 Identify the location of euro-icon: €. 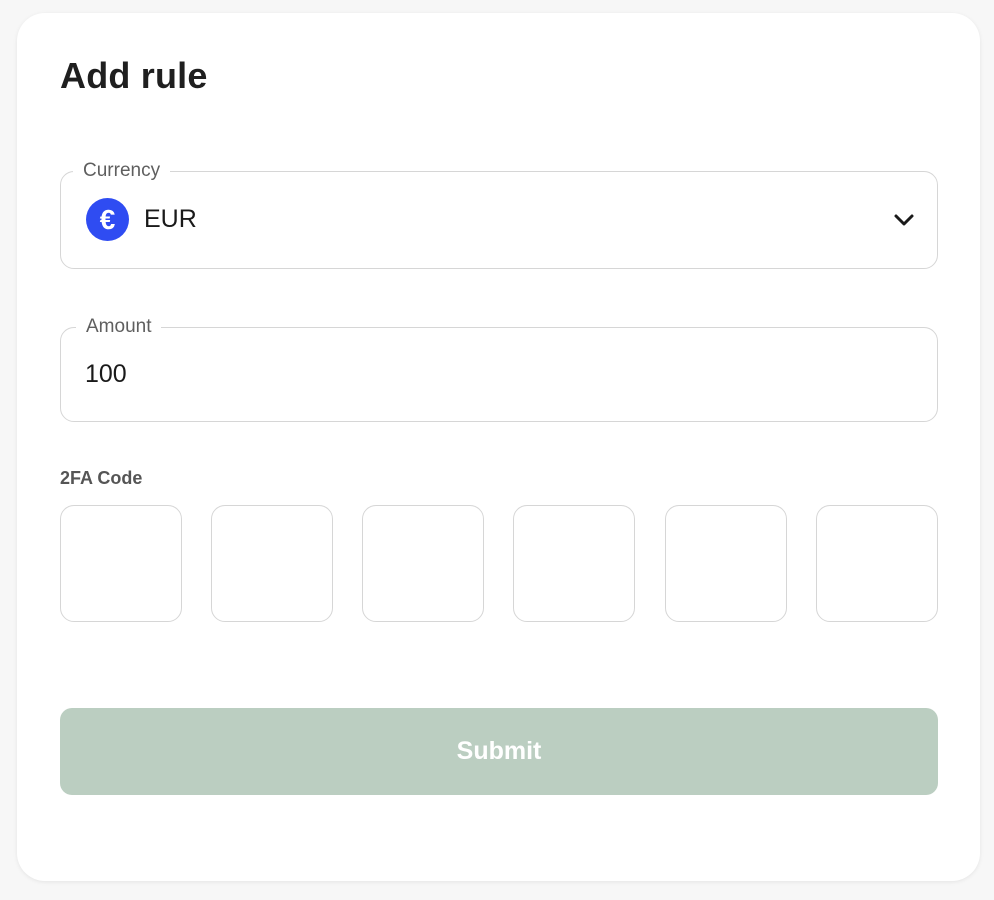
(107, 219).